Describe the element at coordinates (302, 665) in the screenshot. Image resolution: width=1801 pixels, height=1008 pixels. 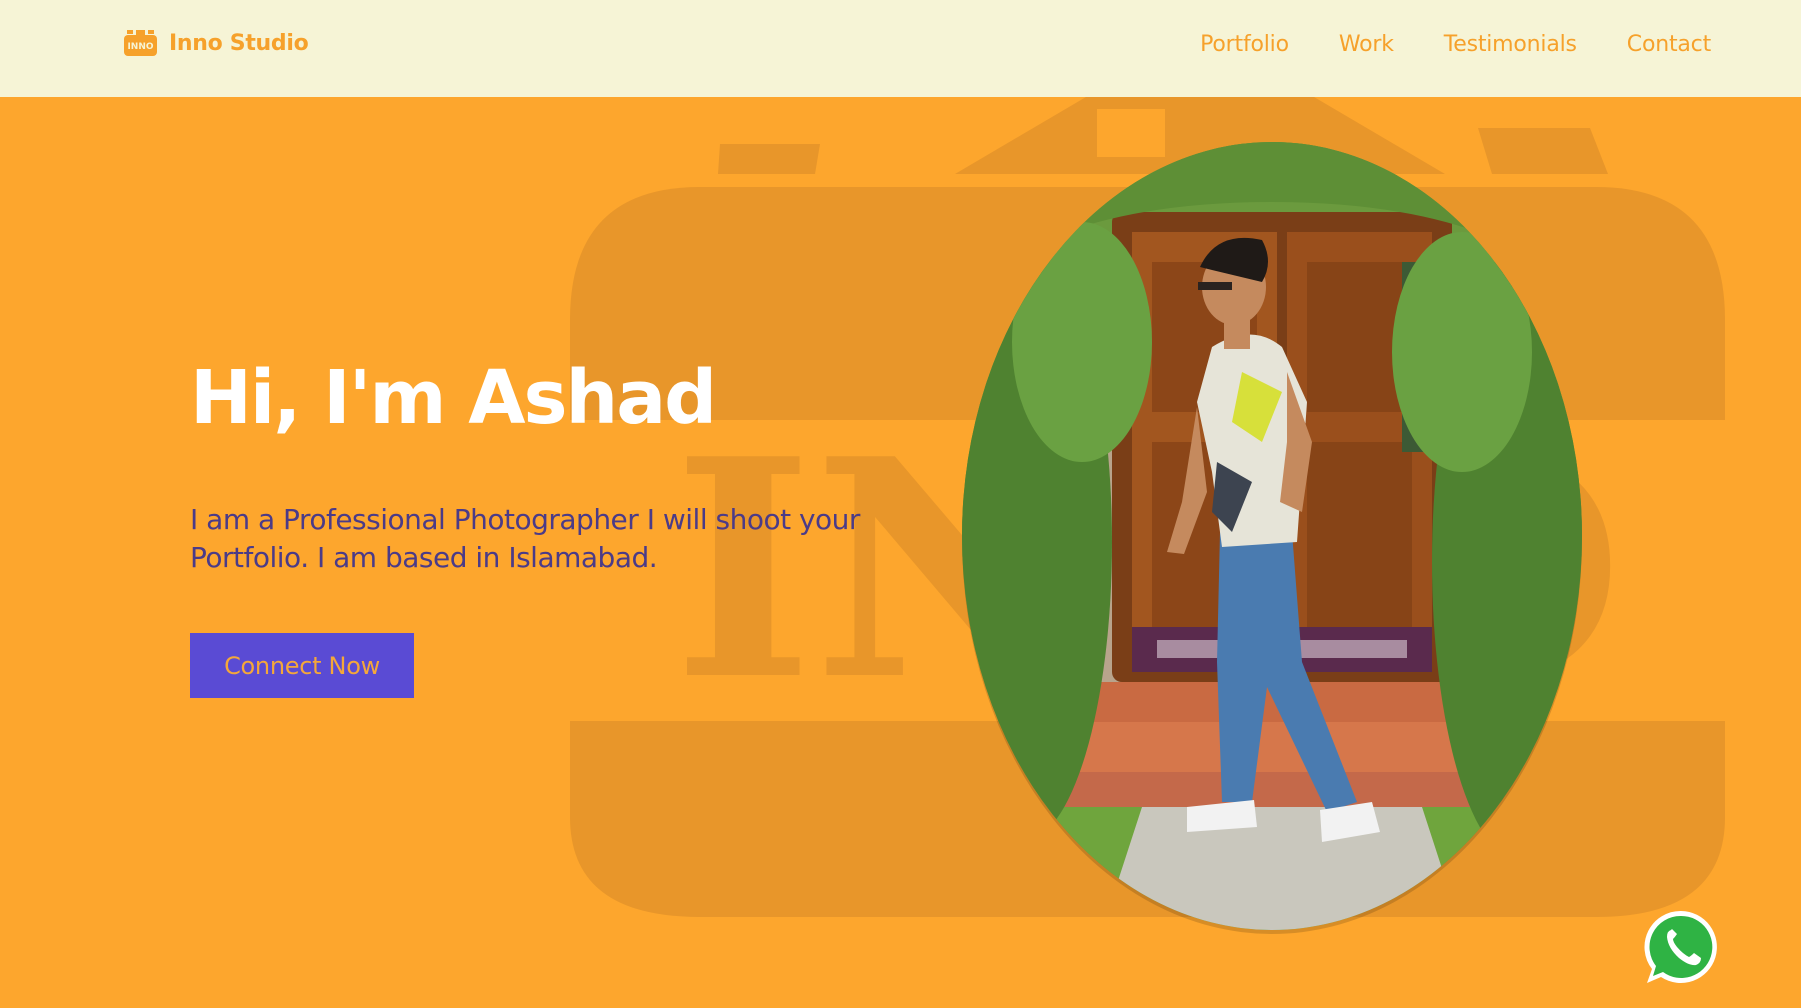
I see `connect-now-button: Connect Now` at that location.